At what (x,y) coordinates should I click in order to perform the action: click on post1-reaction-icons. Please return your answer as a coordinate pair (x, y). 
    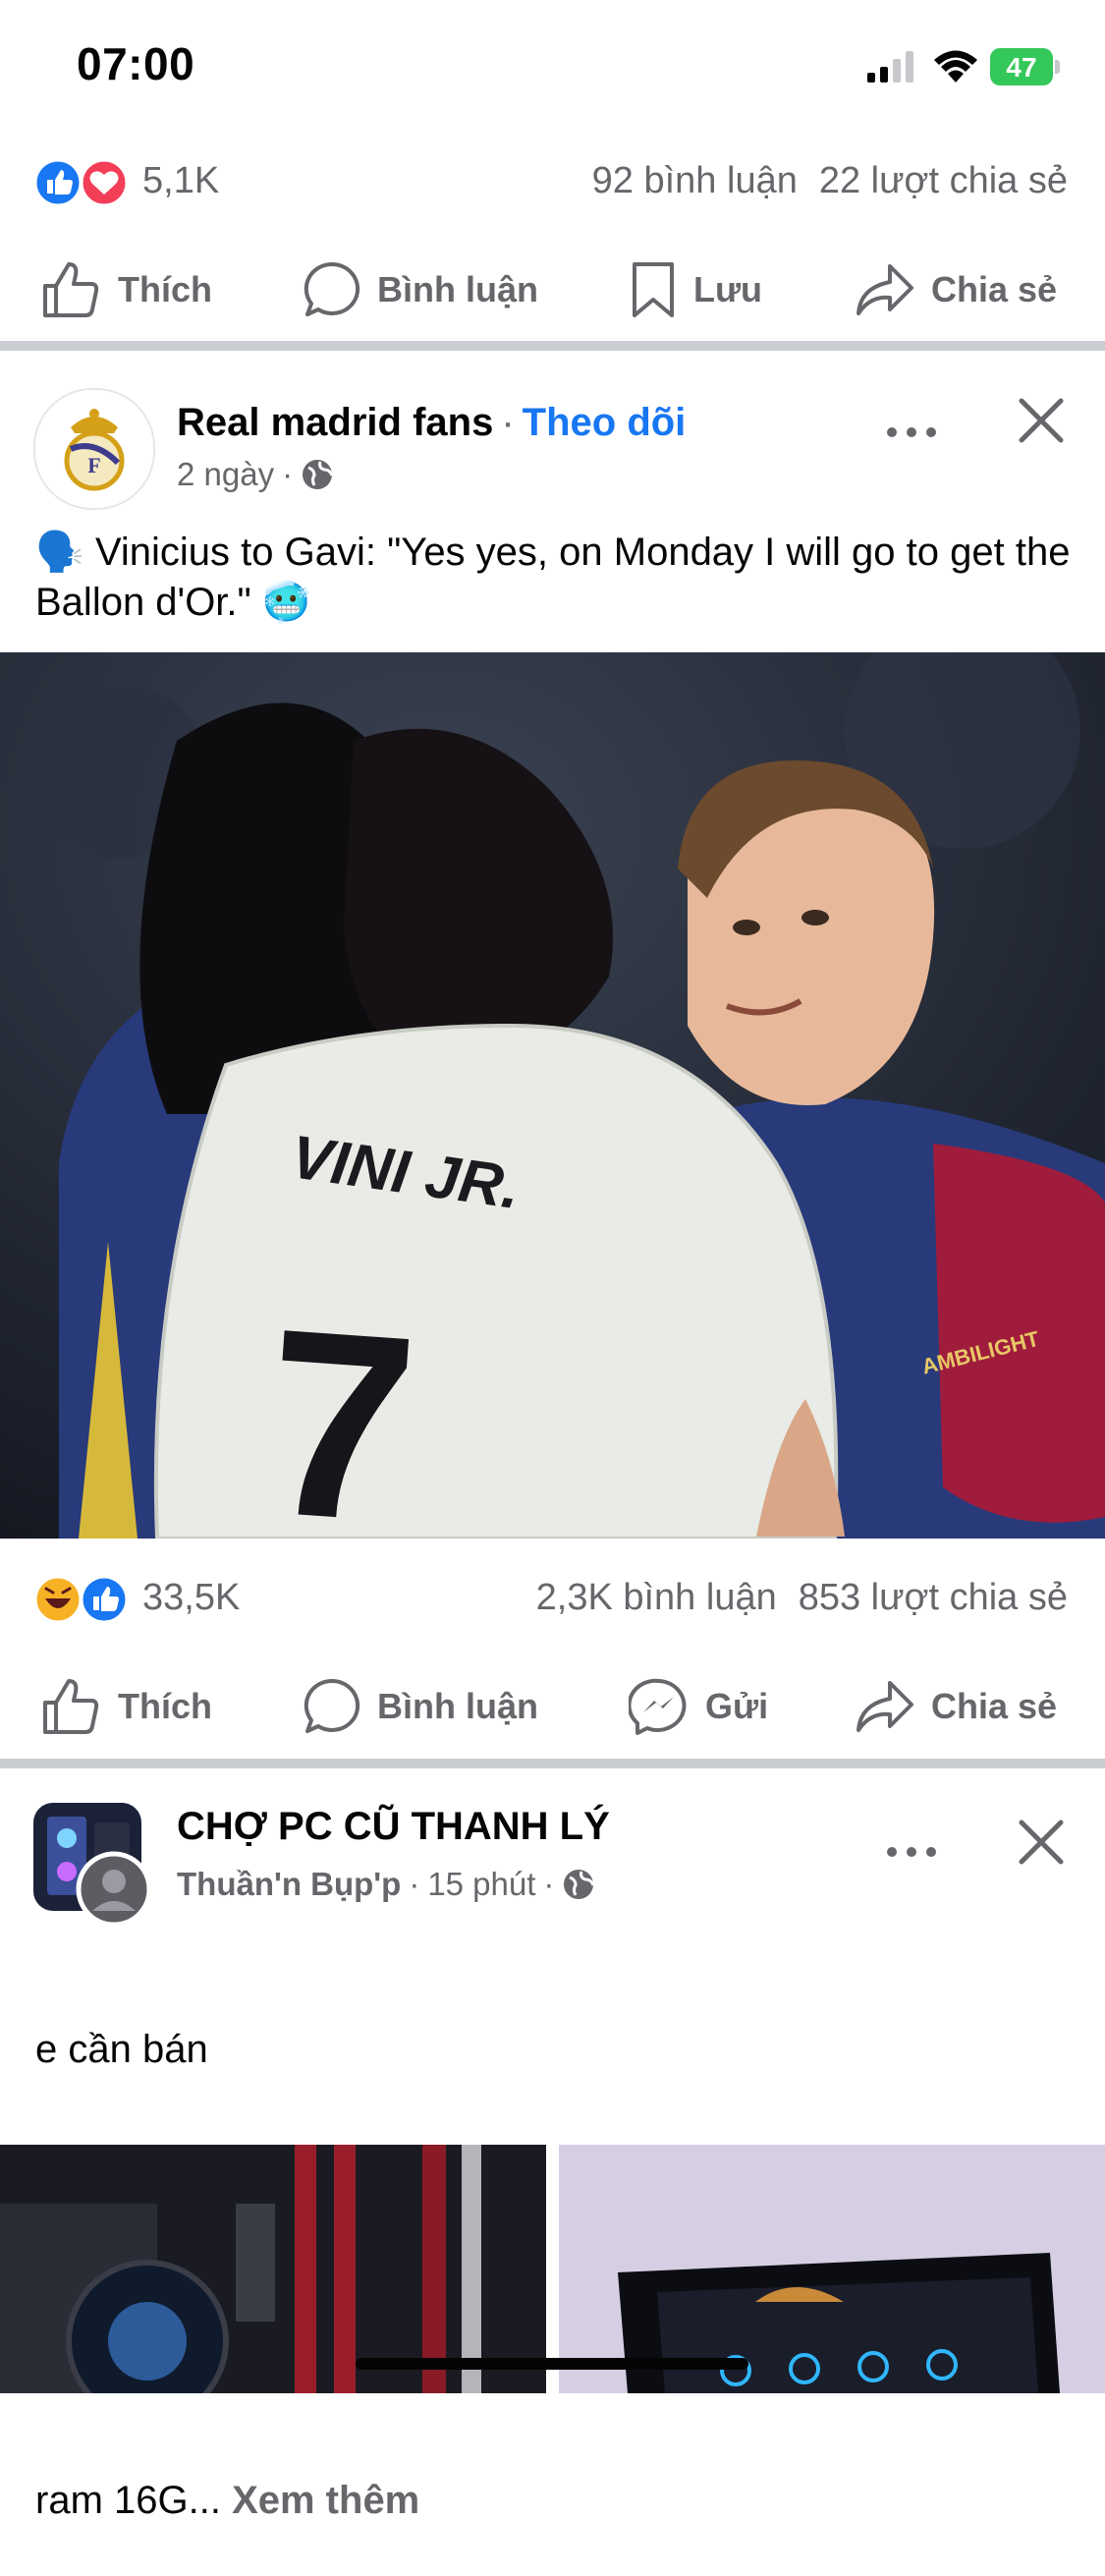
    Looking at the image, I should click on (82, 182).